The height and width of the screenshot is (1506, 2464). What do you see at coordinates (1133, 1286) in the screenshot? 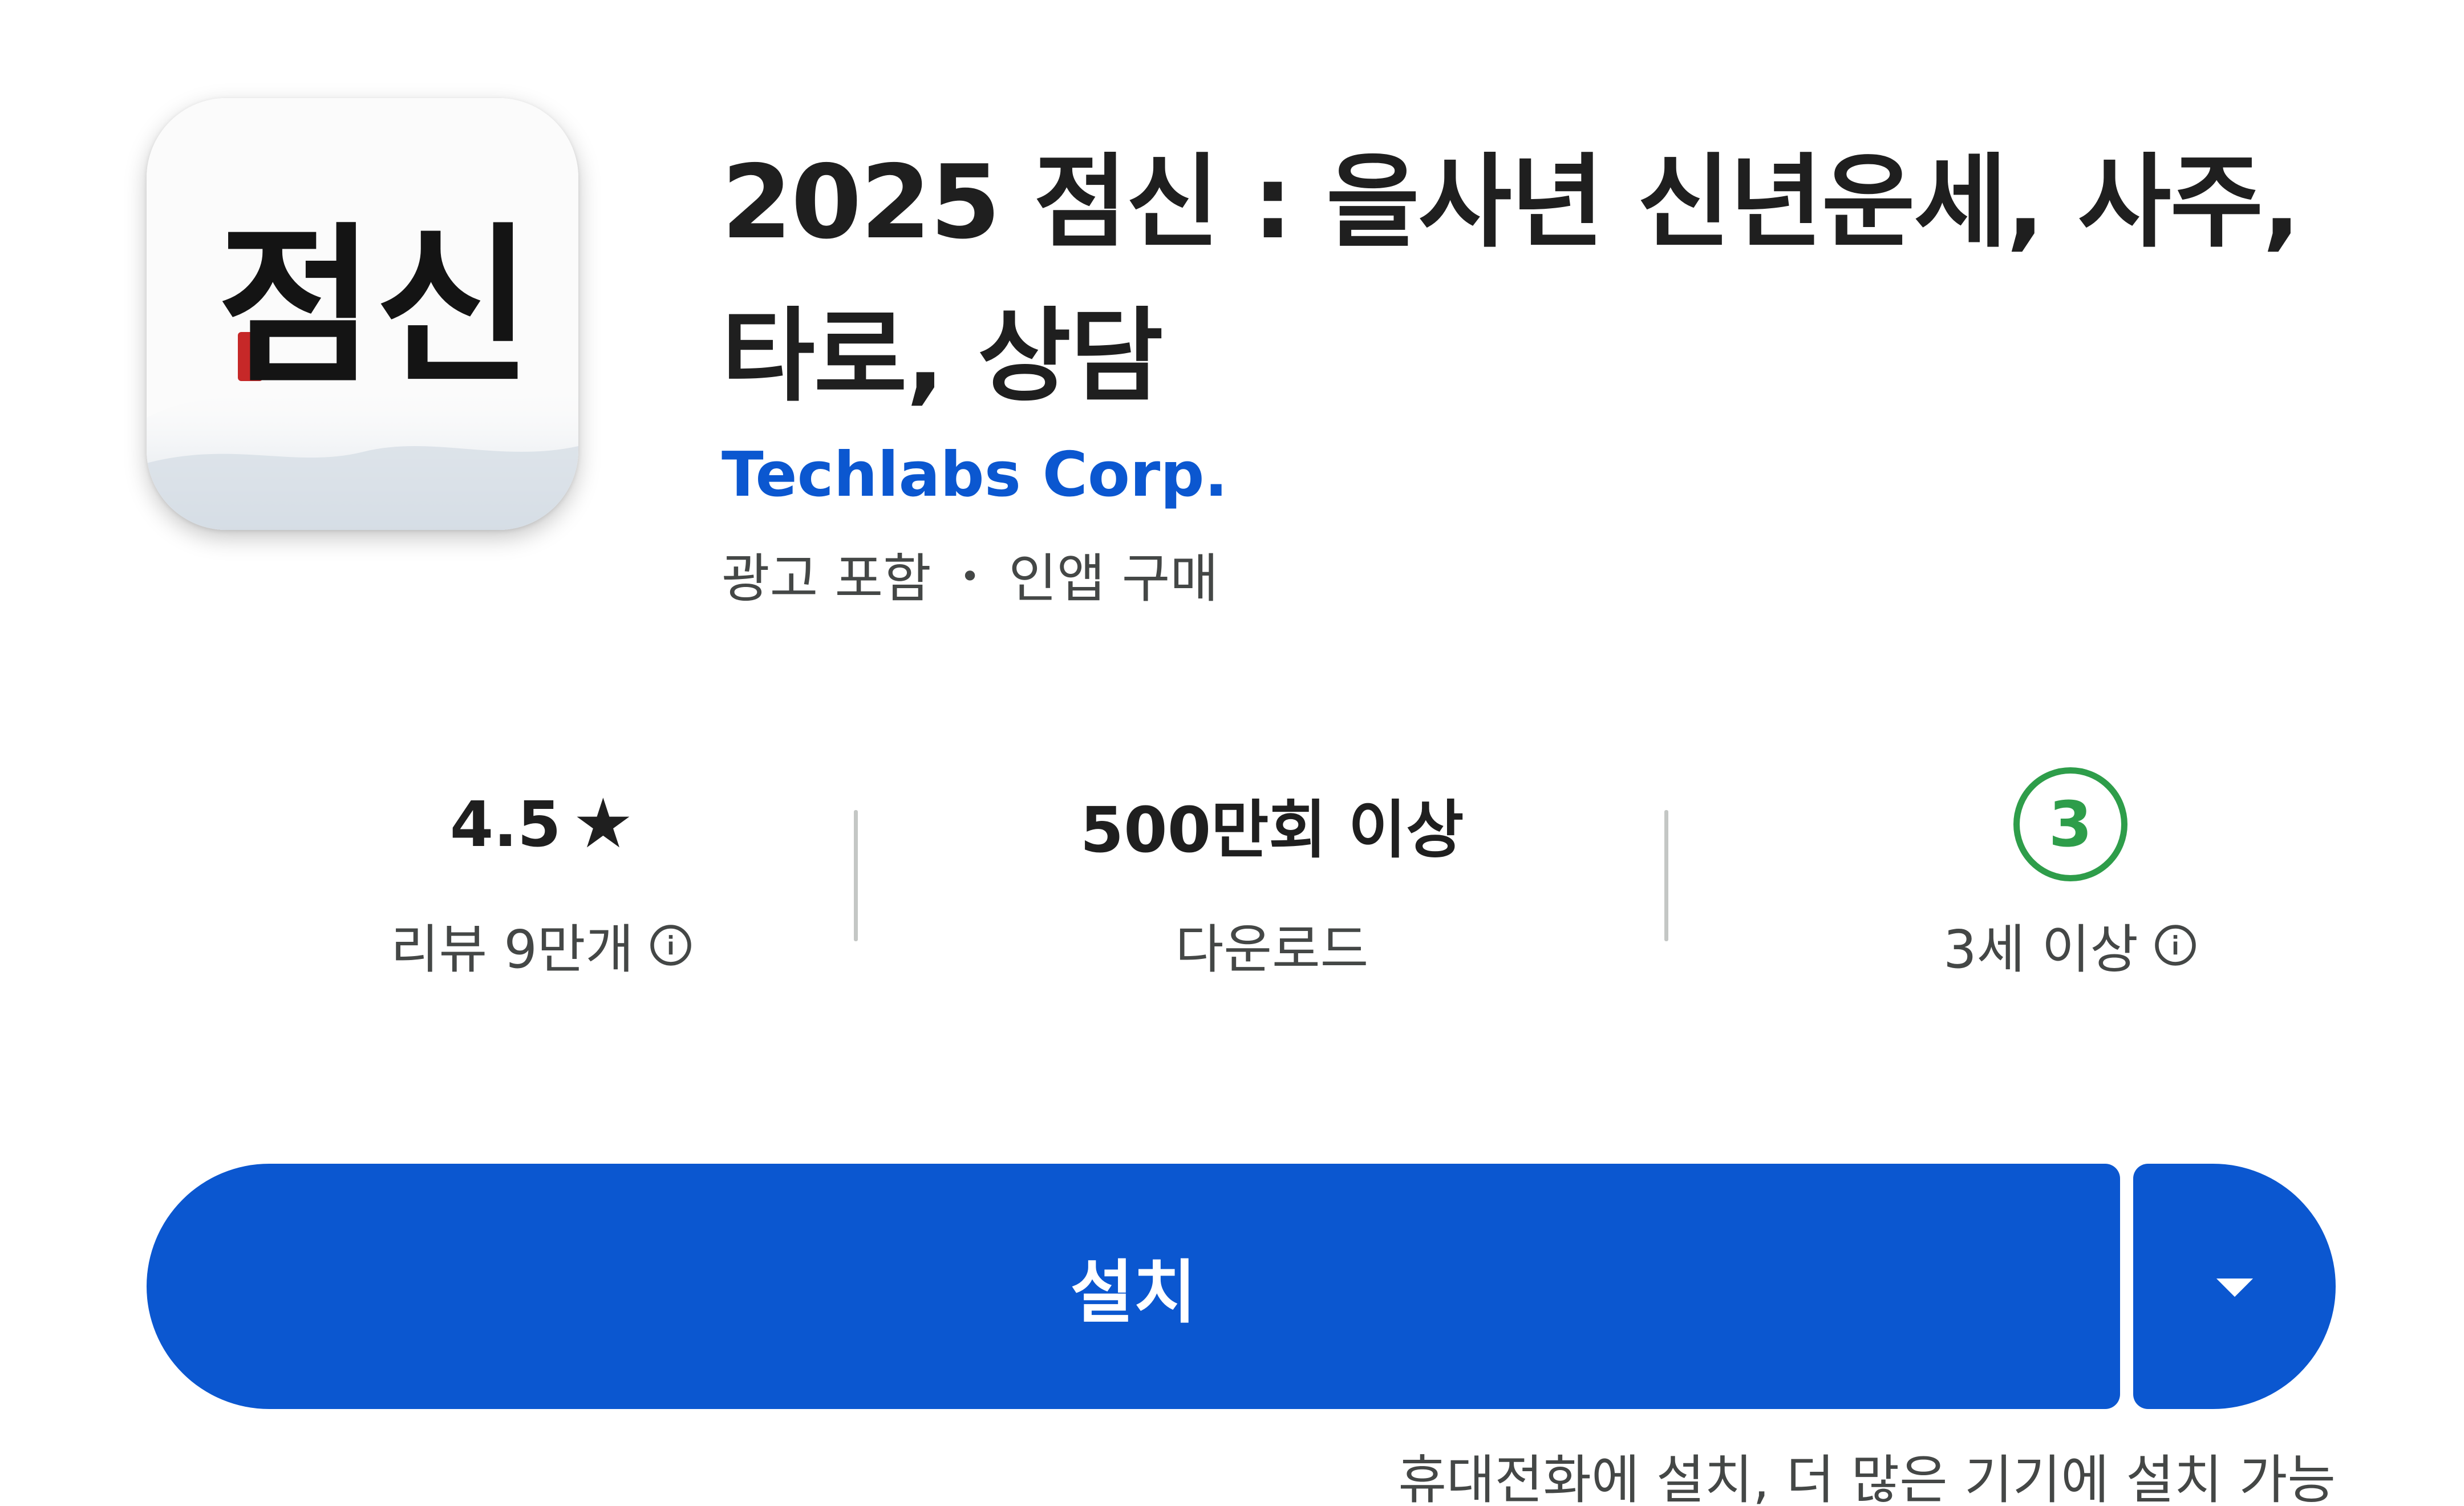
I see `install-button: 설치` at bounding box center [1133, 1286].